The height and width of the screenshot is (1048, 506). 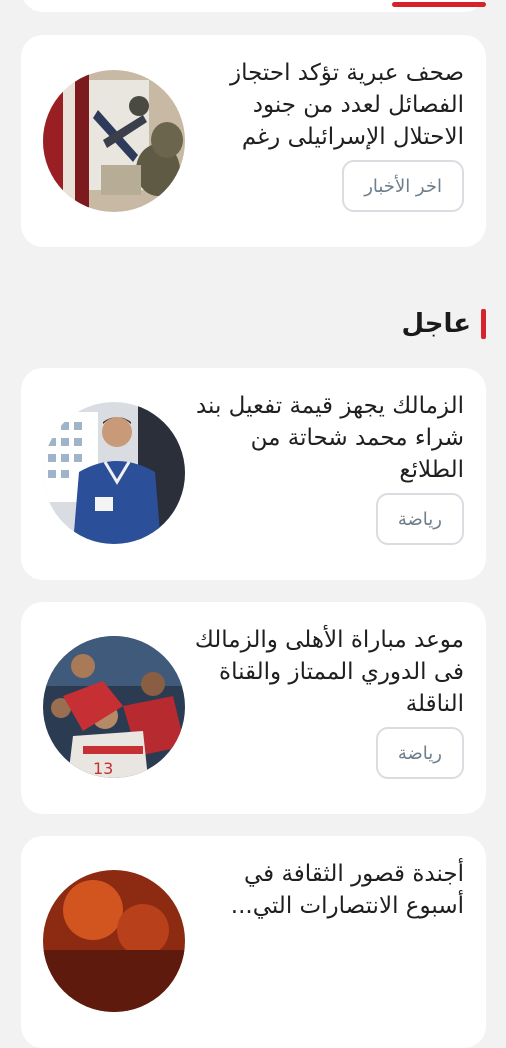 I want to click on news-thumbnail: 13, so click(x=114, y=707).